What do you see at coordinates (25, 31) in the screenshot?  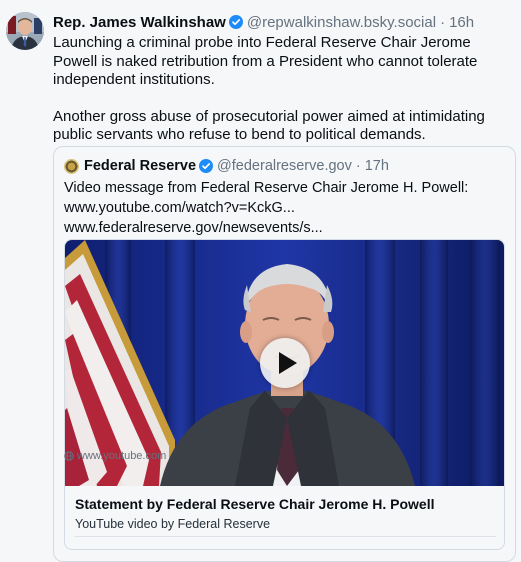 I see `author-avatar` at bounding box center [25, 31].